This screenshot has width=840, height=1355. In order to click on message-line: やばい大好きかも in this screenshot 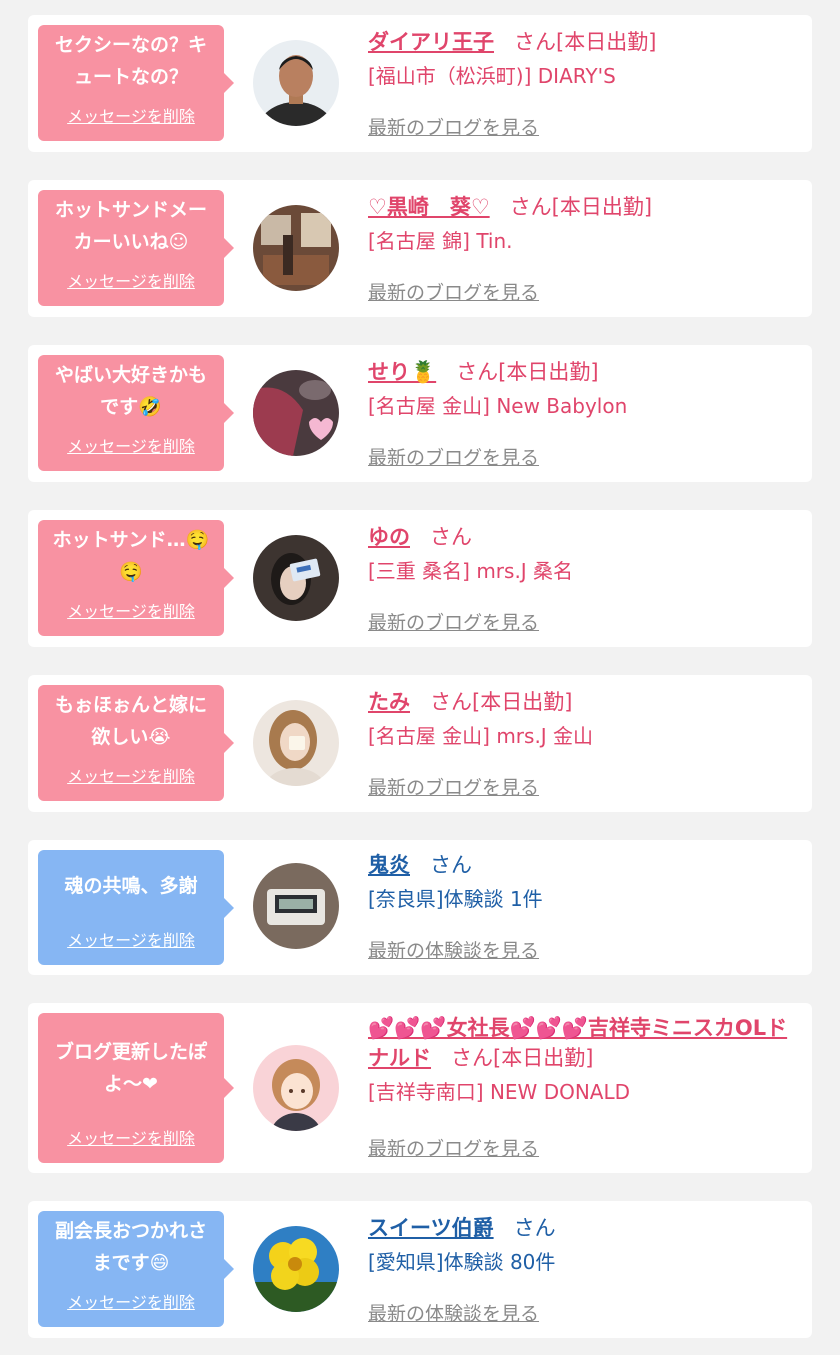, I will do `click(130, 375)`.